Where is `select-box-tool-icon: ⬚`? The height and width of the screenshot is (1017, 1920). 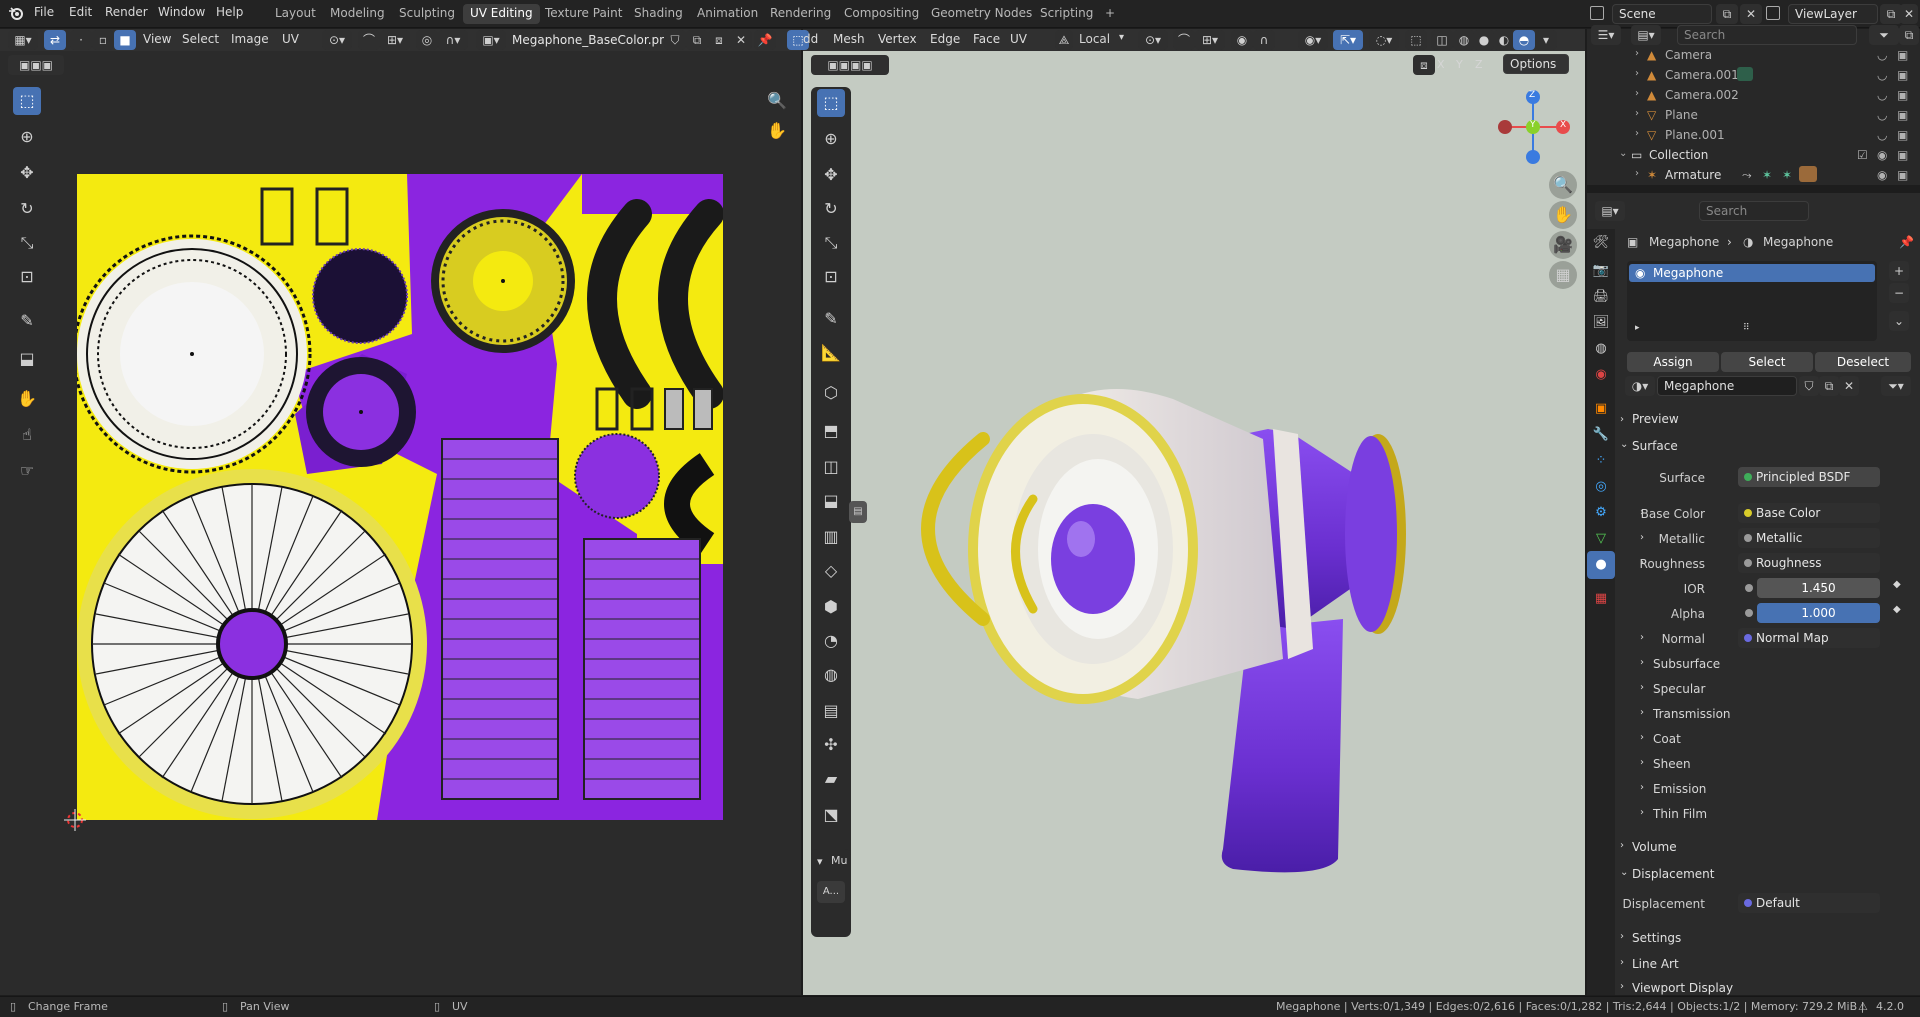
select-box-tool-icon: ⬚ is located at coordinates (27, 101).